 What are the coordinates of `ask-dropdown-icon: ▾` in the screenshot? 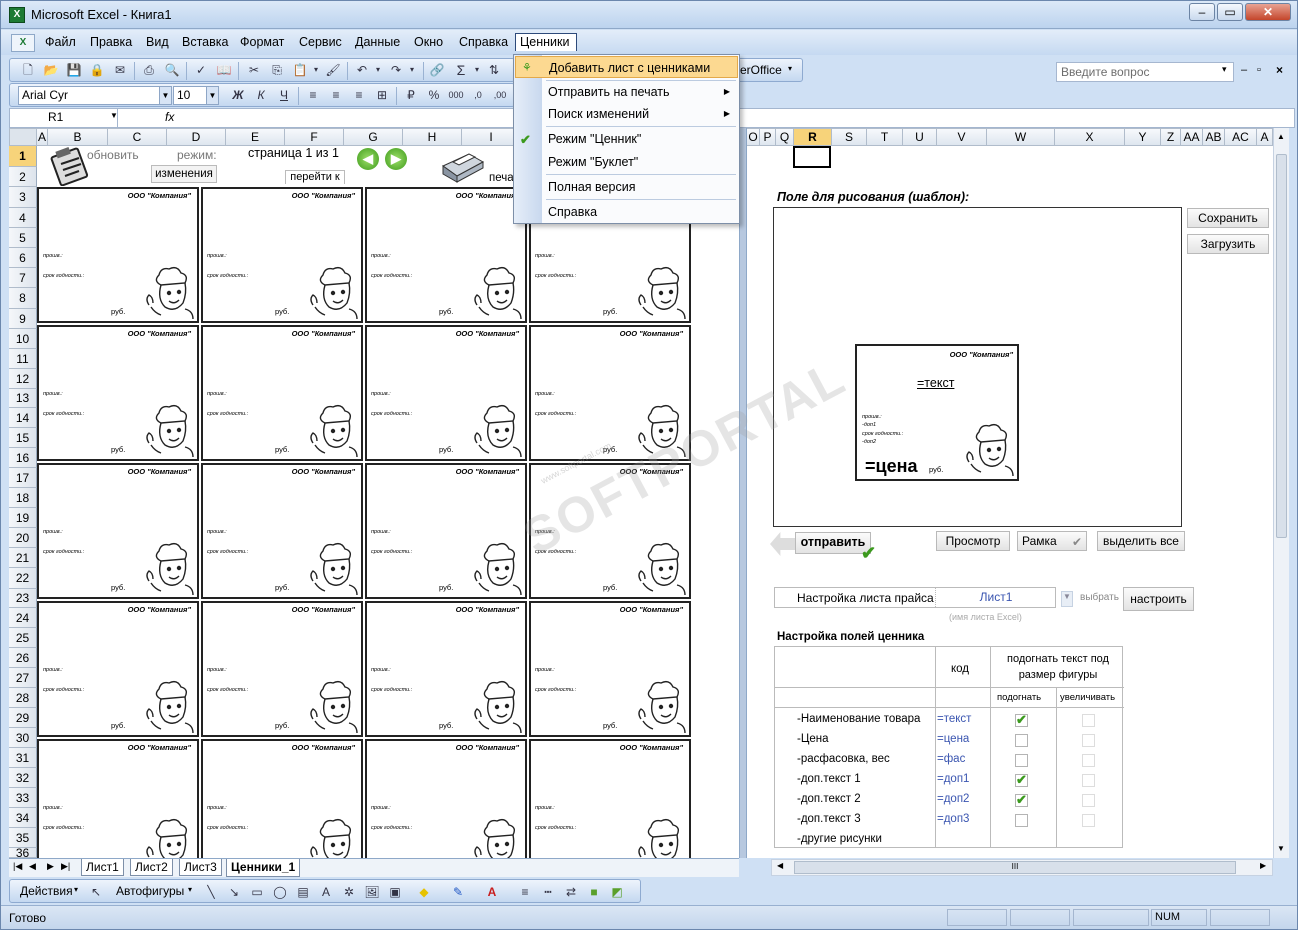 It's located at (1224, 69).